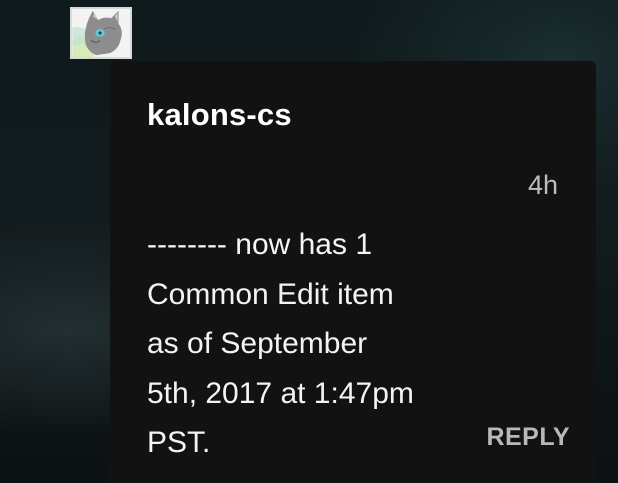 The height and width of the screenshot is (483, 618). What do you see at coordinates (219, 115) in the screenshot?
I see `comment-username: kalons-cs` at bounding box center [219, 115].